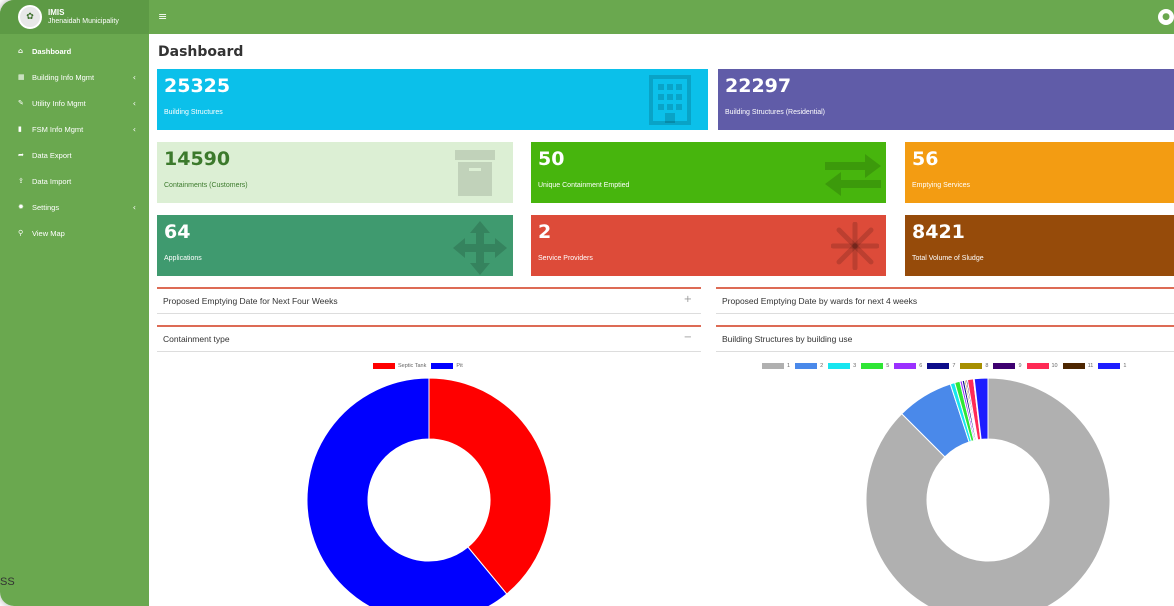 The height and width of the screenshot is (606, 1174). What do you see at coordinates (432, 99) in the screenshot?
I see `stat-box-building-structures: 25325 Building Structures` at bounding box center [432, 99].